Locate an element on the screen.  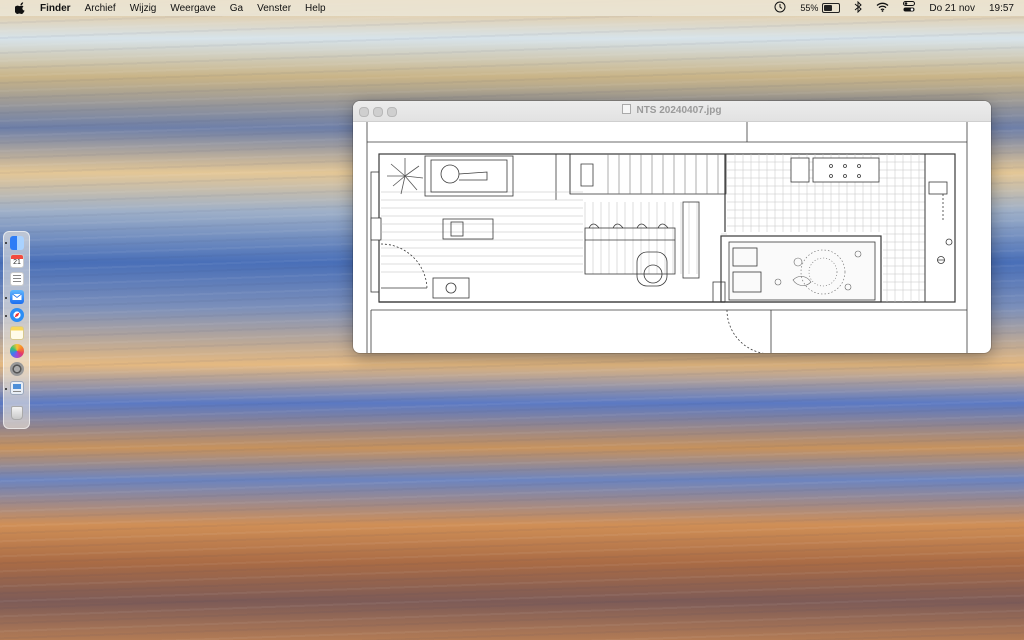
bluetooth-icon is located at coordinates (858, 8).